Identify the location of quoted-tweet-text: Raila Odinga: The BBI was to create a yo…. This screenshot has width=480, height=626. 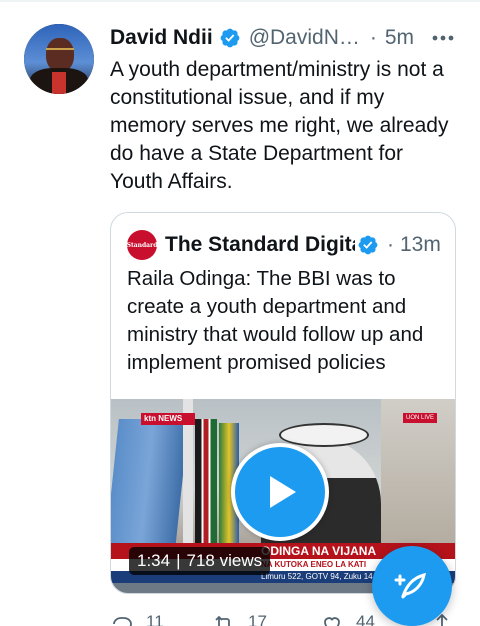
(275, 320).